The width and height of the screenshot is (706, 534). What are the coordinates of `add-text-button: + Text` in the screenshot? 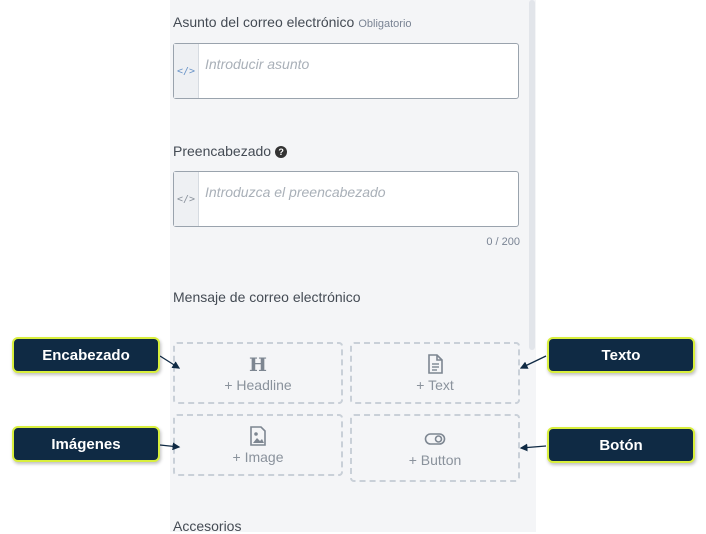 It's located at (435, 373).